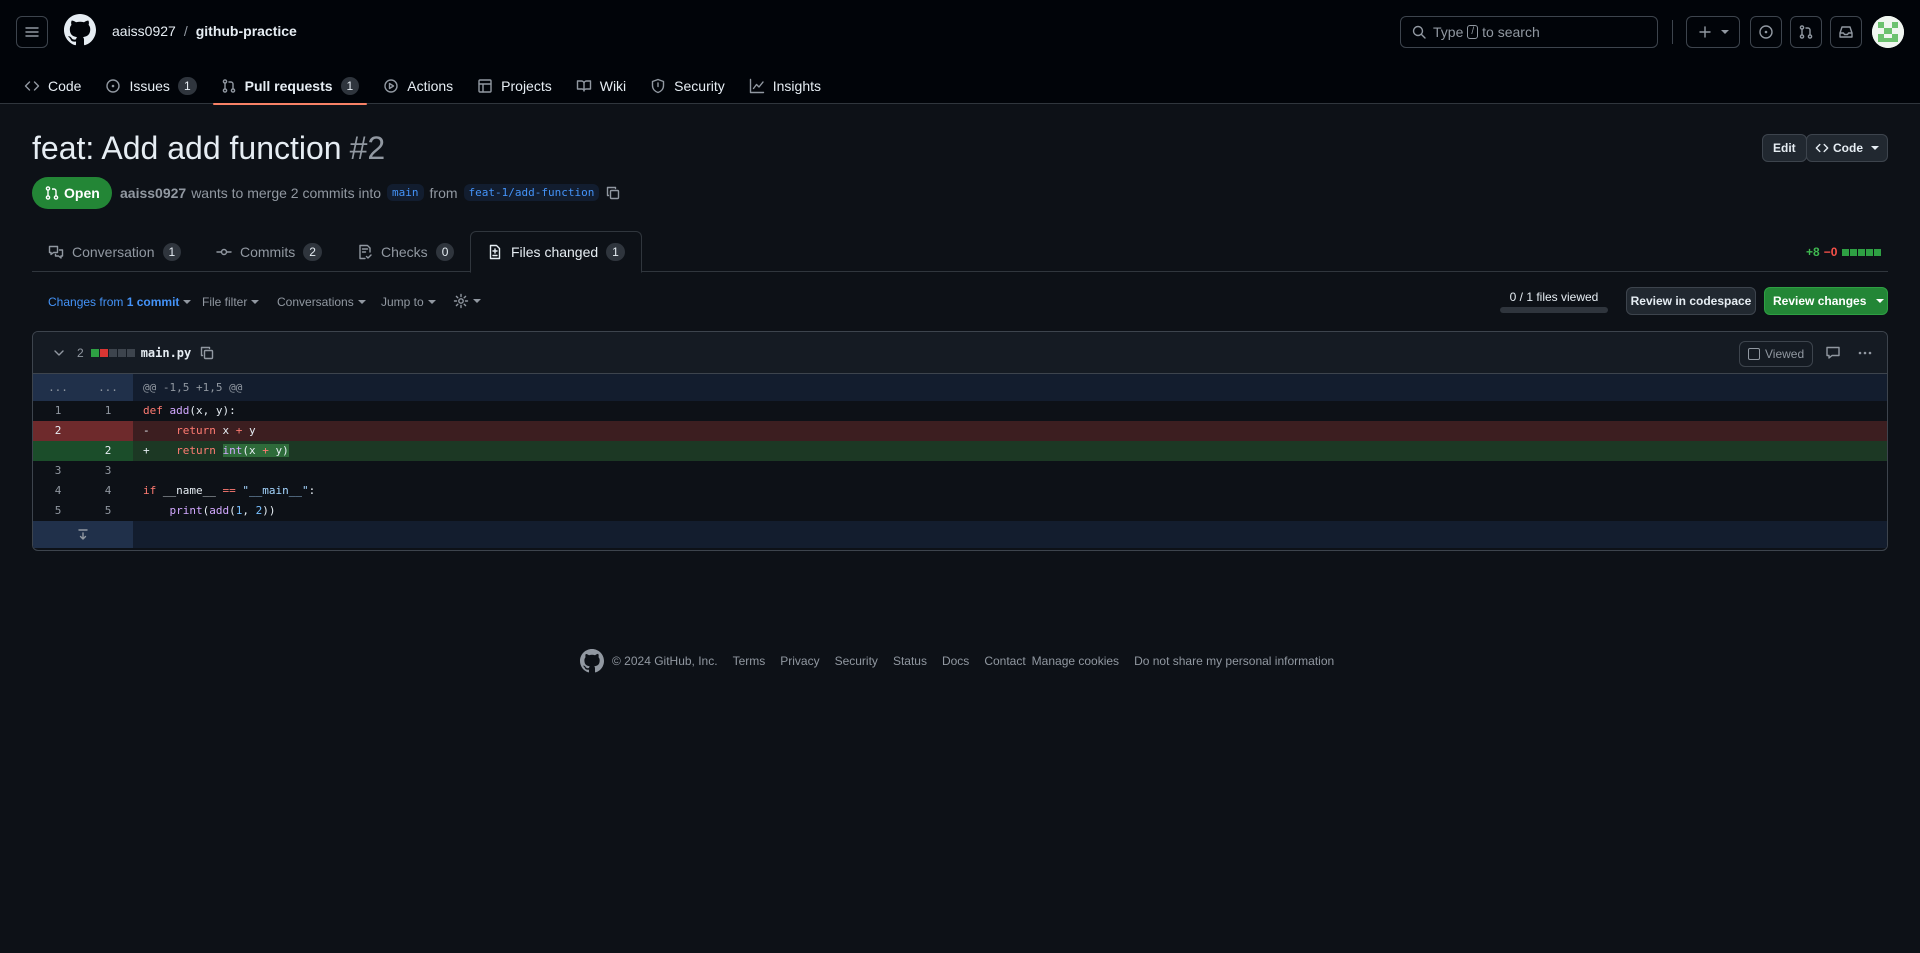  I want to click on repo-nav-label: Issues, so click(149, 86).